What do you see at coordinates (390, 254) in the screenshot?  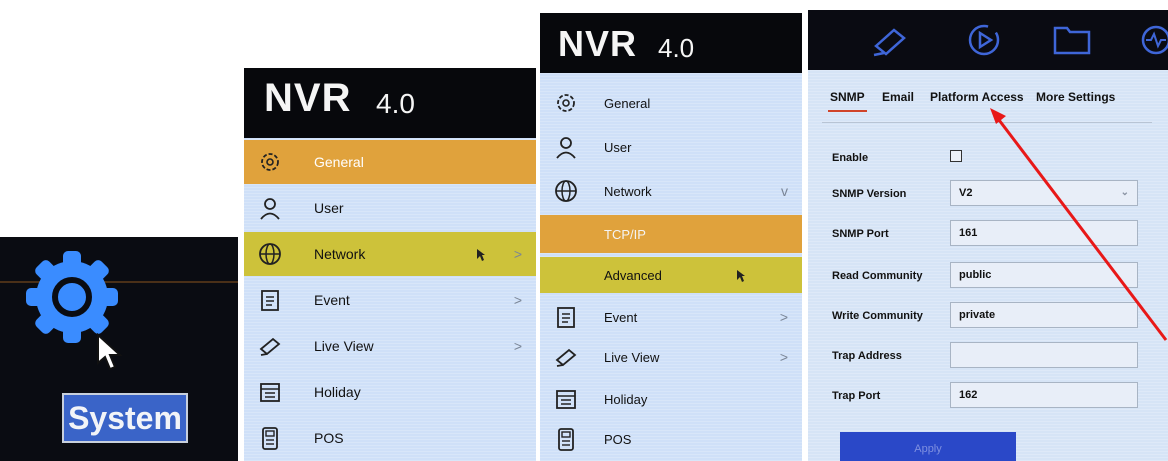 I see `menu-item-network: Network >` at bounding box center [390, 254].